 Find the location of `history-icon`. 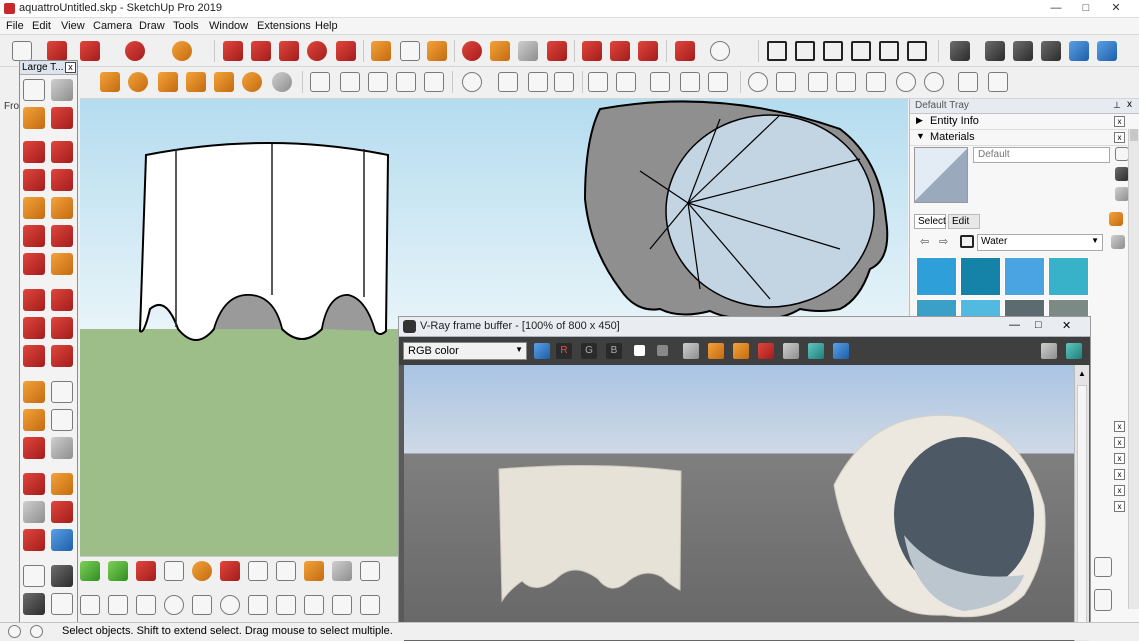

history-icon is located at coordinates (841, 351).